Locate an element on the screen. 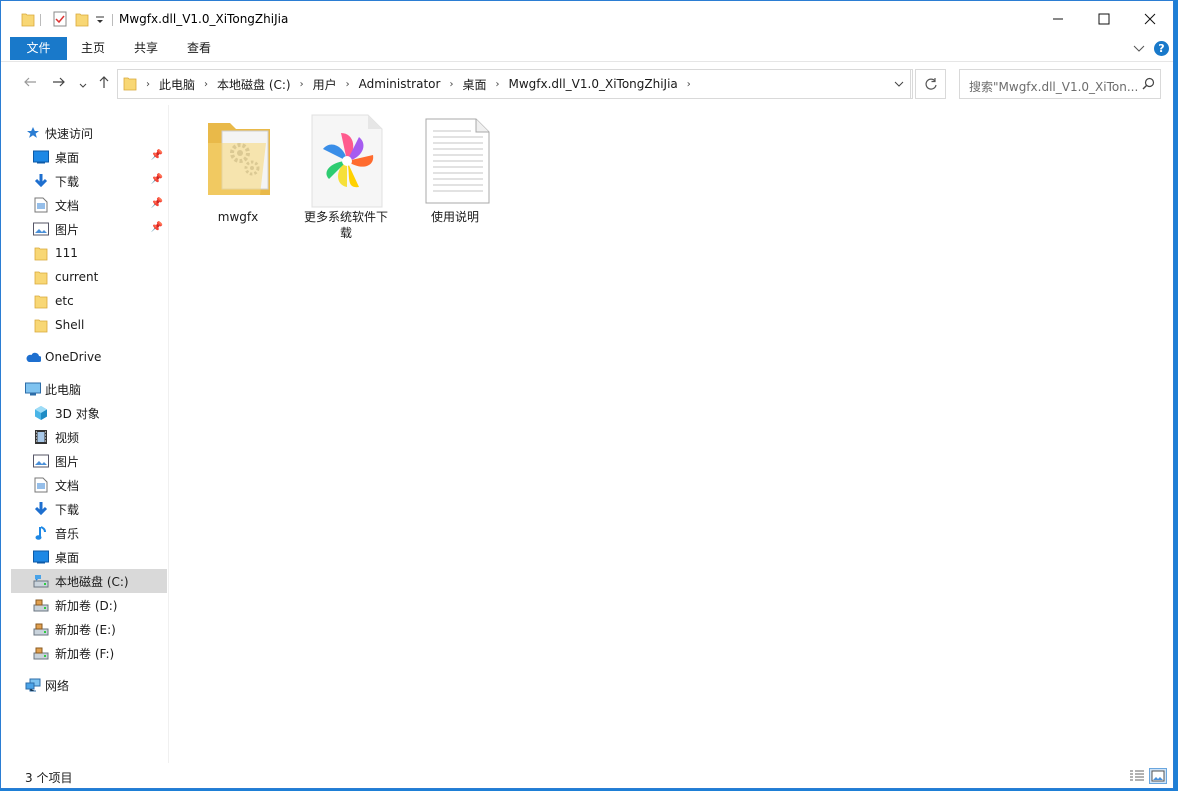  new-folder-icon is located at coordinates (82, 20).